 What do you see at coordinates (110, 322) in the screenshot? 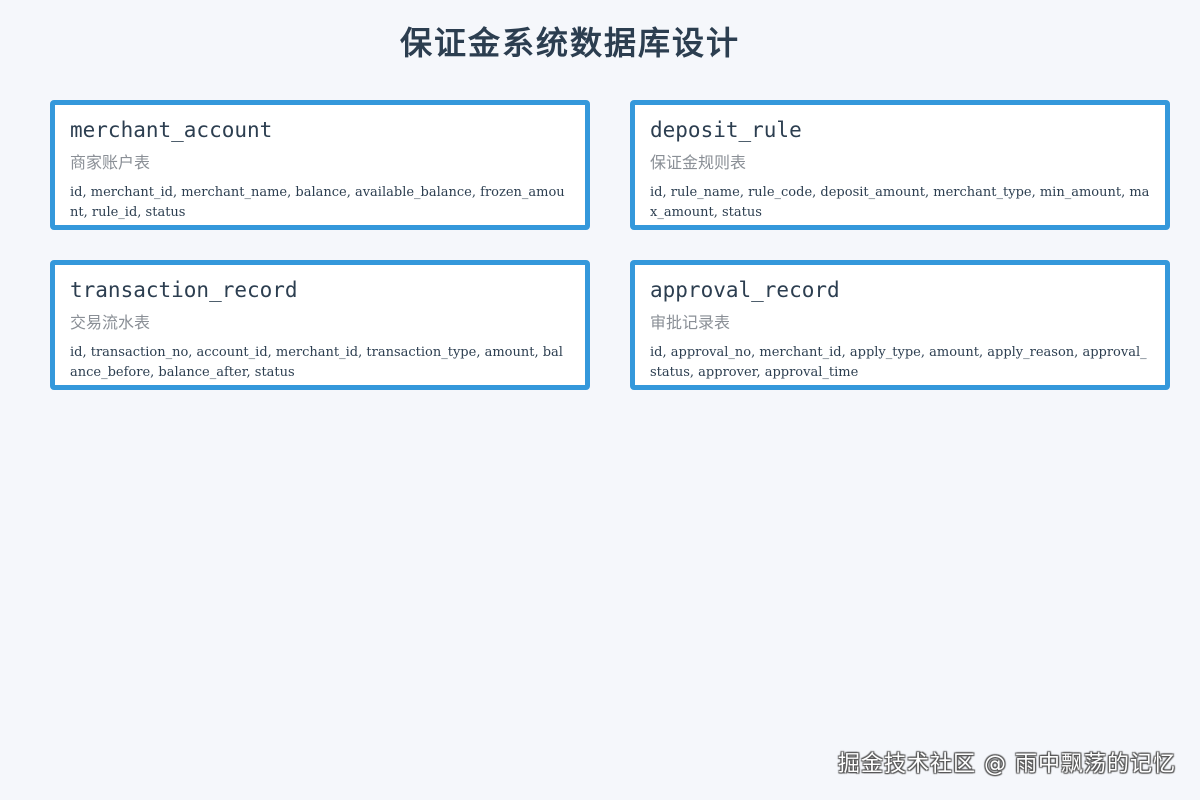
I see `table-description: 交易流水表` at bounding box center [110, 322].